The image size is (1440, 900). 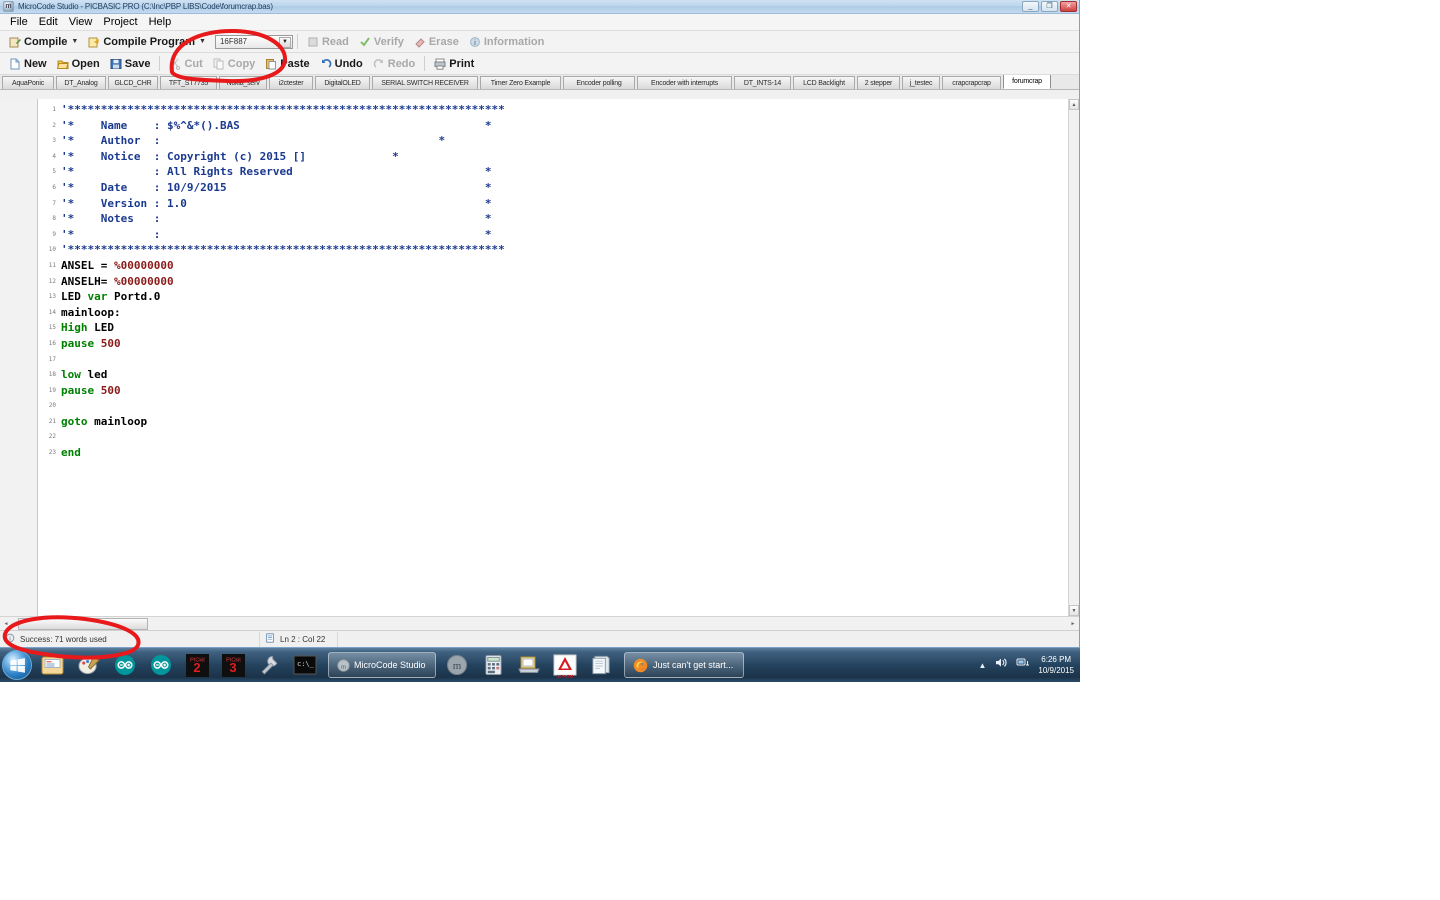 I want to click on code-explorer-pane, so click(x=19, y=357).